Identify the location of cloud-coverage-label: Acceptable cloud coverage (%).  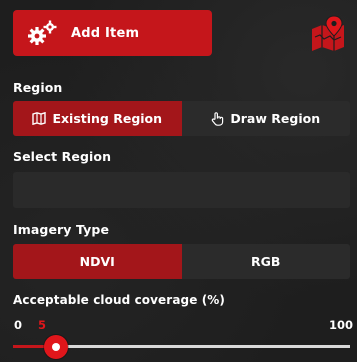
(119, 300).